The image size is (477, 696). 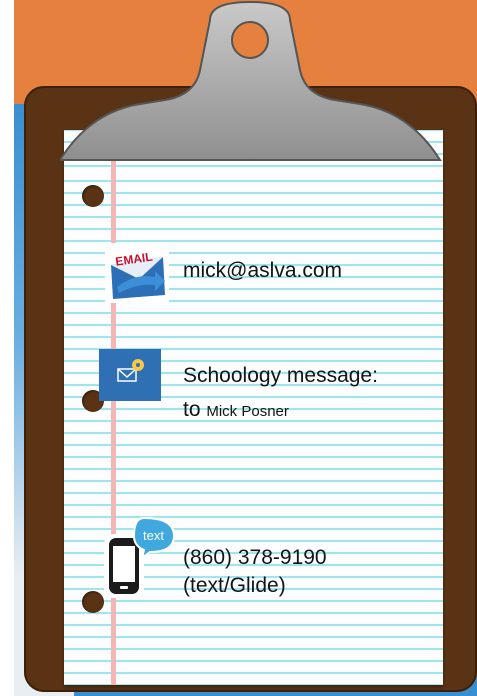 I want to click on paper-margin-line, so click(x=113, y=407).